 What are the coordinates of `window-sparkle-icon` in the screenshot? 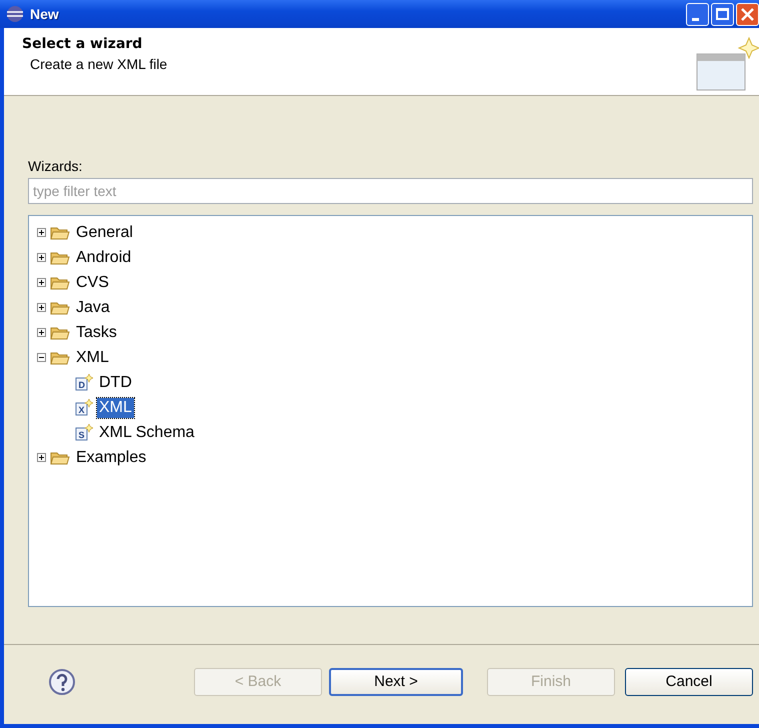 It's located at (727, 64).